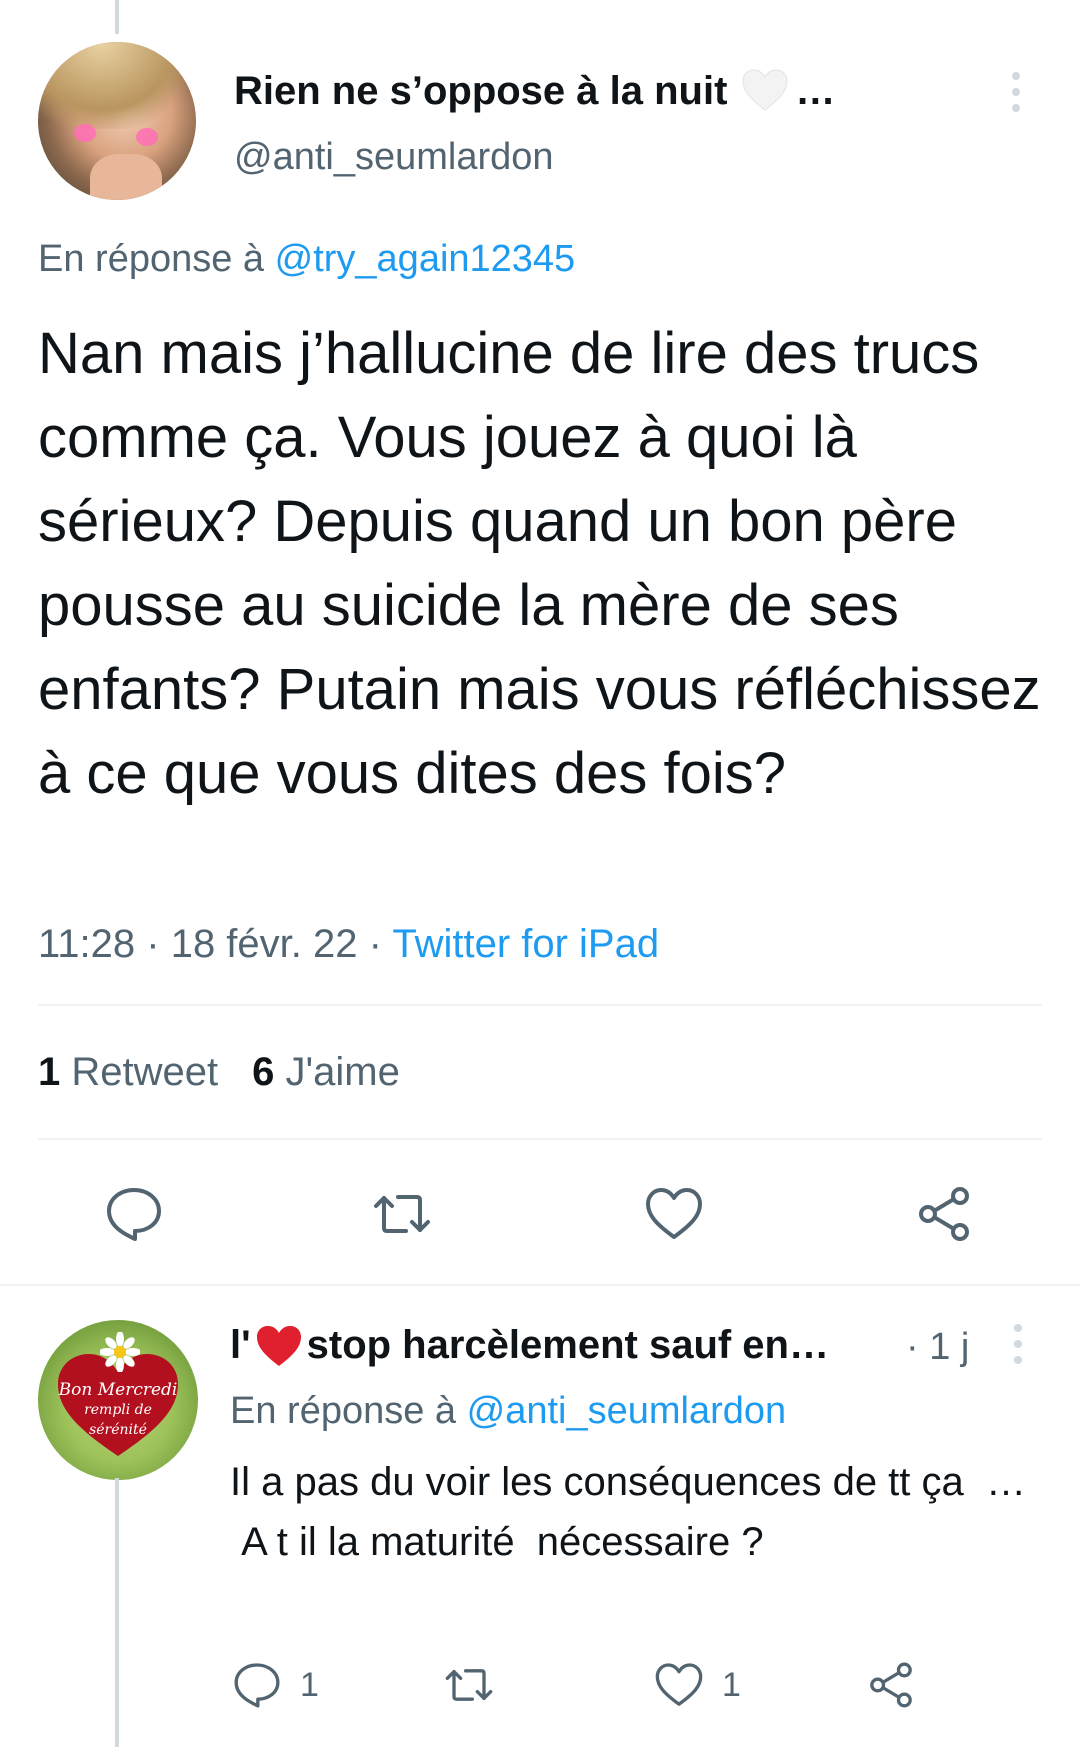 This screenshot has height=1747, width=1080. What do you see at coordinates (263, 1072) in the screenshot?
I see `like-count: 6` at bounding box center [263, 1072].